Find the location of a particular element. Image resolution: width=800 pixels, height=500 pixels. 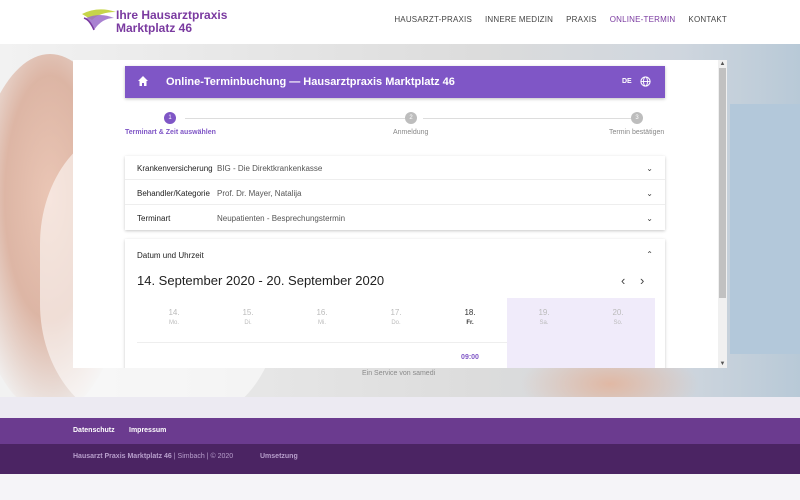

globe-icon is located at coordinates (645, 81).